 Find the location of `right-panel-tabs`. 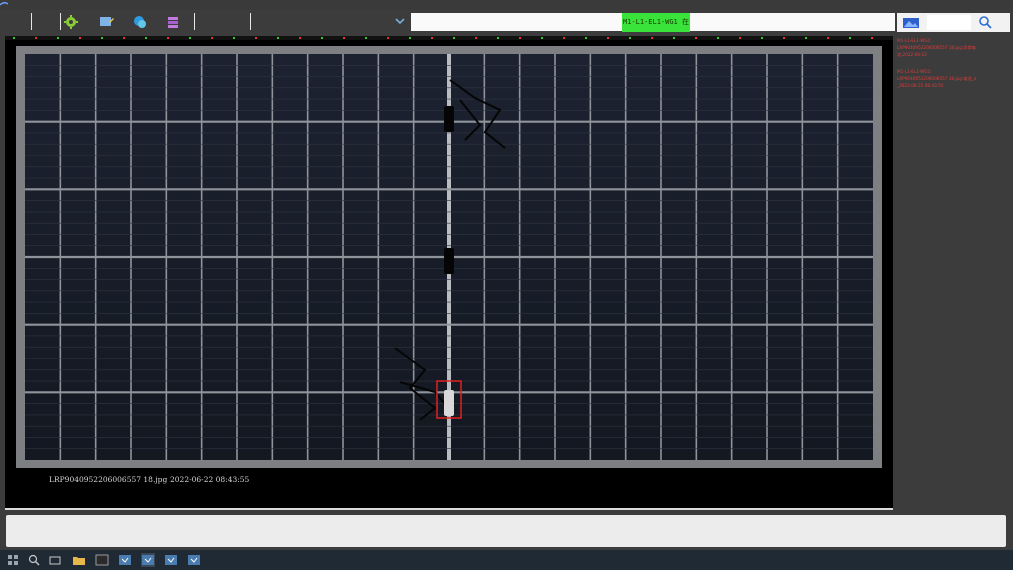

right-panel-tabs is located at coordinates (953, 22).